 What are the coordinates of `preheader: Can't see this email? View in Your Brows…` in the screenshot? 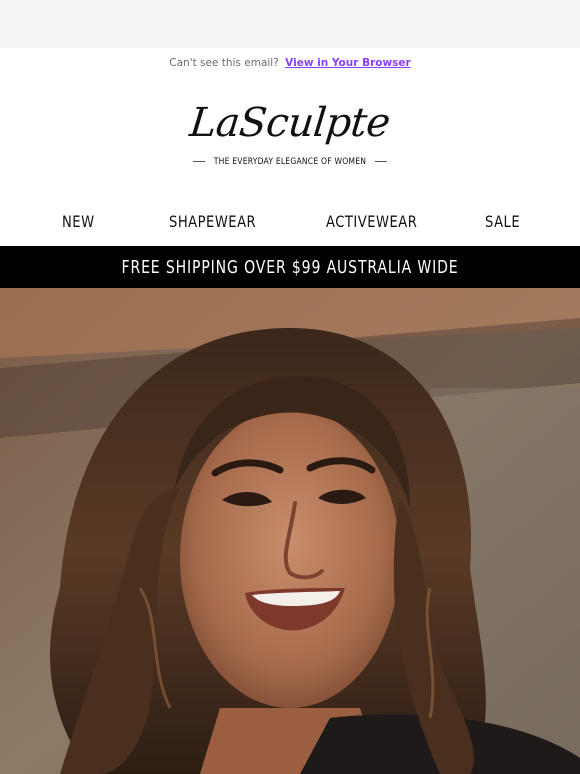 It's located at (290, 63).